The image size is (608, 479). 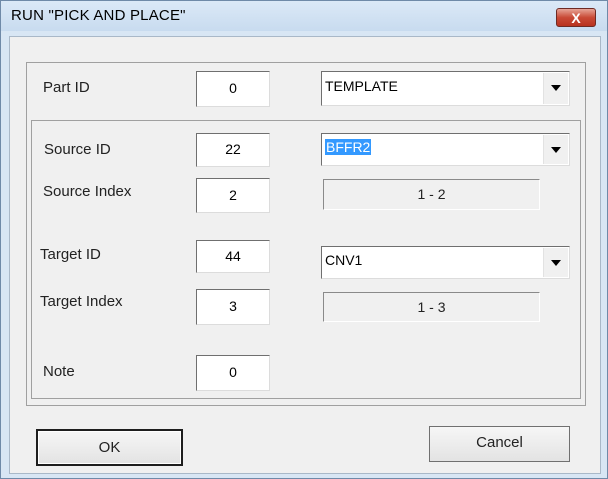 I want to click on target-id-field: 44, so click(x=233, y=256).